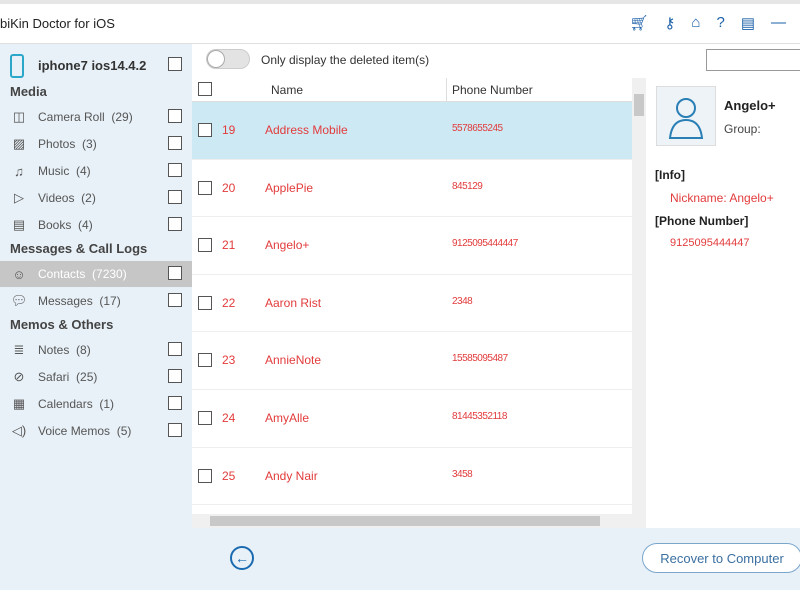 Image resolution: width=800 pixels, height=600 pixels. What do you see at coordinates (19, 274) in the screenshot?
I see `contact-icon: ☺` at bounding box center [19, 274].